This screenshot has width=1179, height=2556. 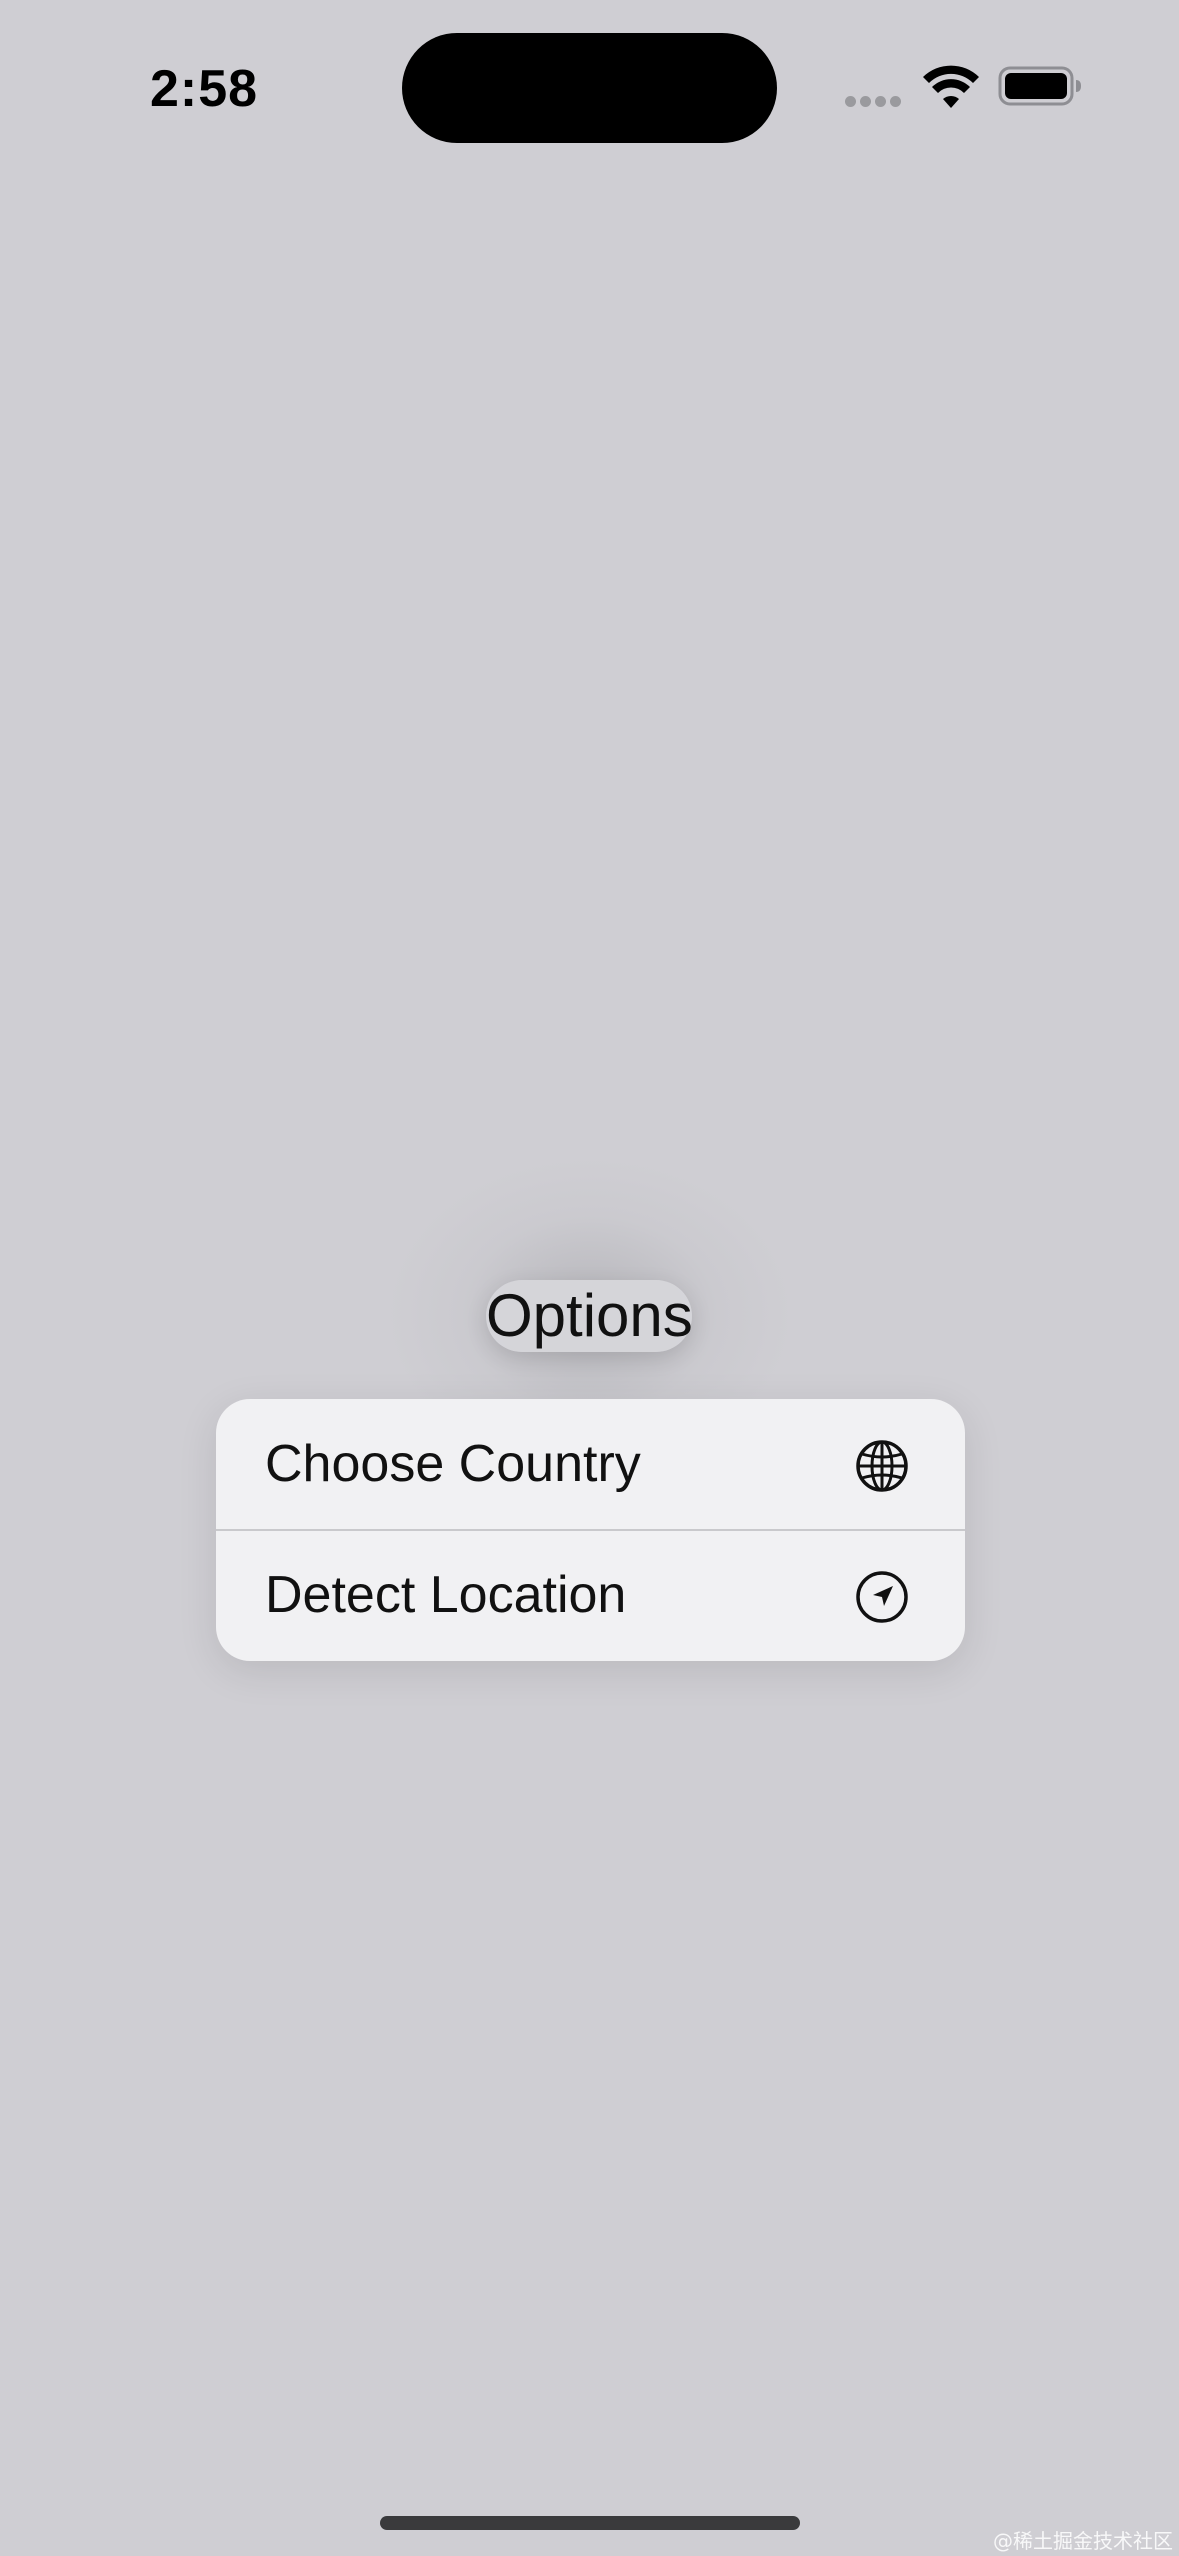 I want to click on status-time: 2:58, so click(x=204, y=89).